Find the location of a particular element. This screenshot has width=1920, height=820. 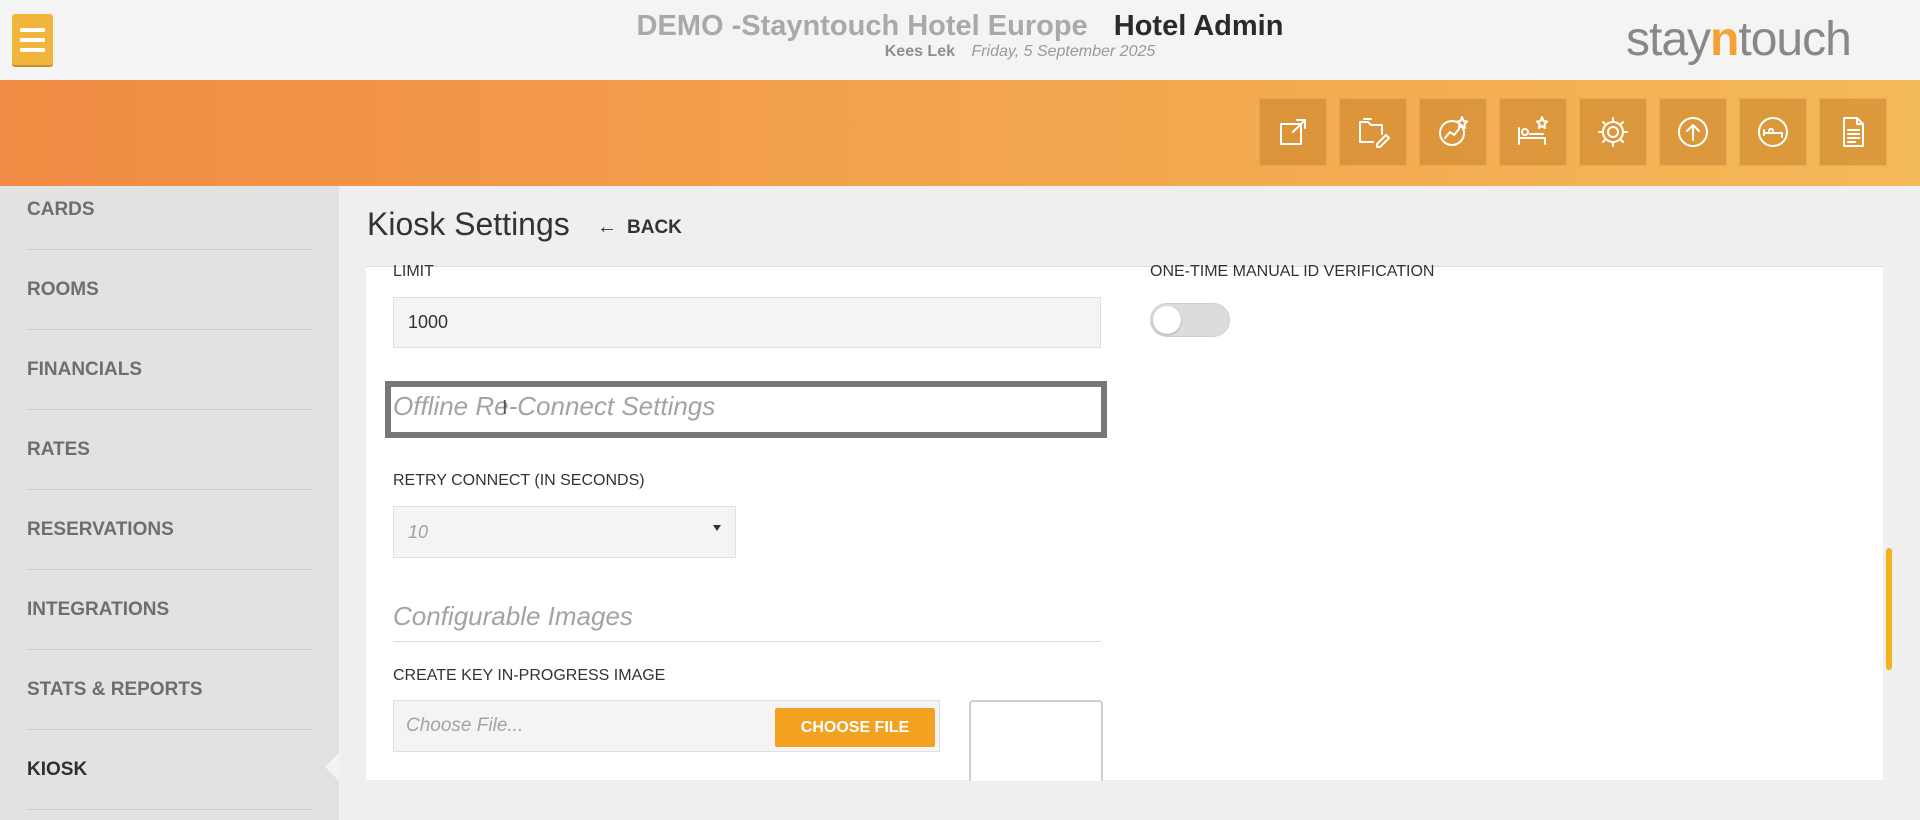

configurable-images-section-title: Configurable Images is located at coordinates (513, 616).